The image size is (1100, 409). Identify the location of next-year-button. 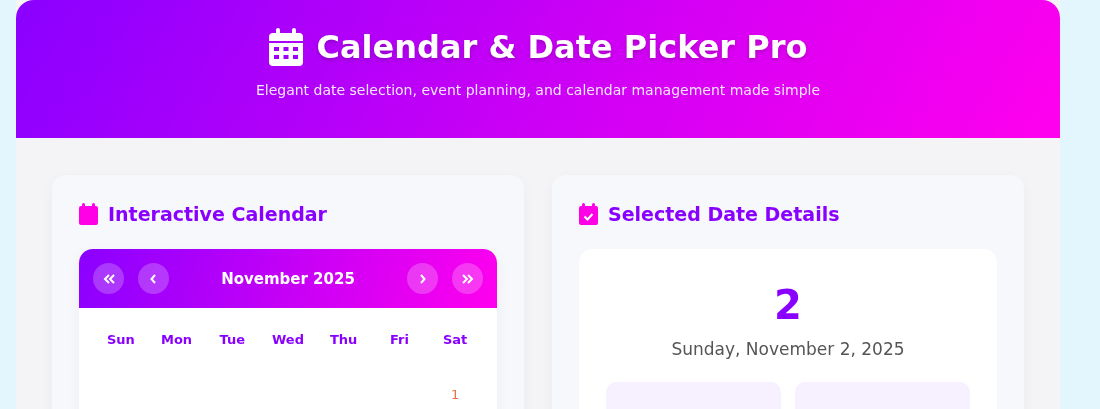
(467, 278).